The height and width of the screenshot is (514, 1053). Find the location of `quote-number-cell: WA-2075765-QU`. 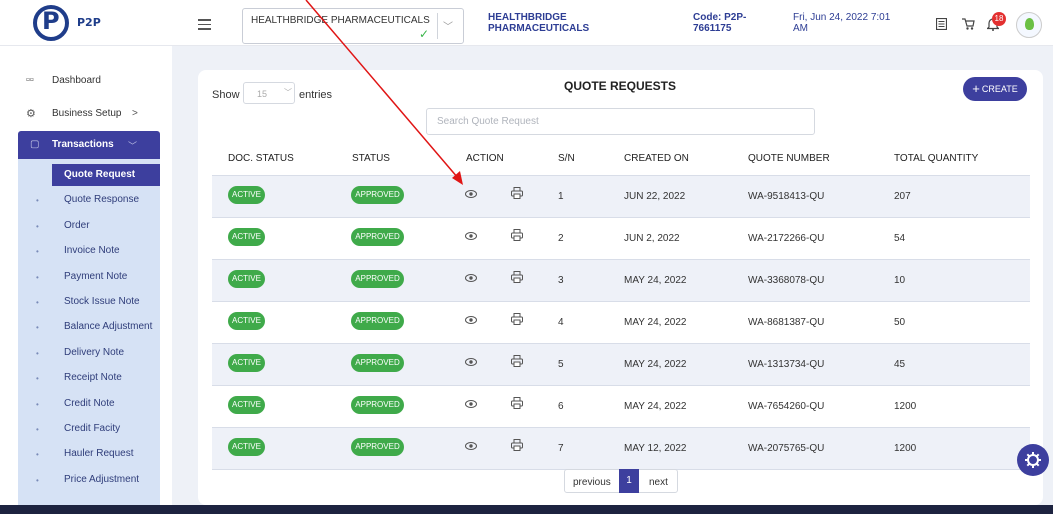

quote-number-cell: WA-2075765-QU is located at coordinates (786, 448).